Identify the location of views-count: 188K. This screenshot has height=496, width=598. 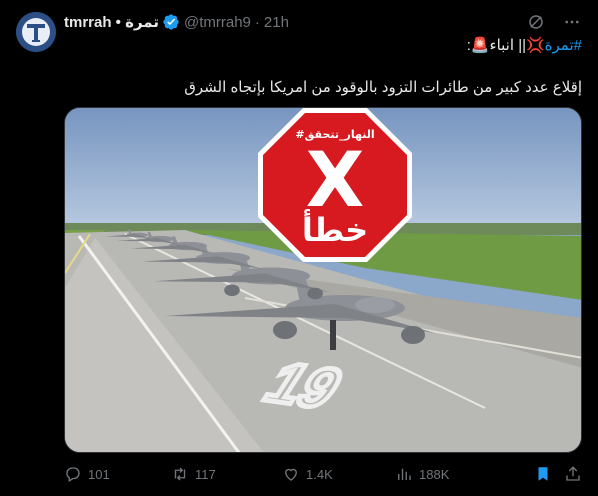
(434, 474).